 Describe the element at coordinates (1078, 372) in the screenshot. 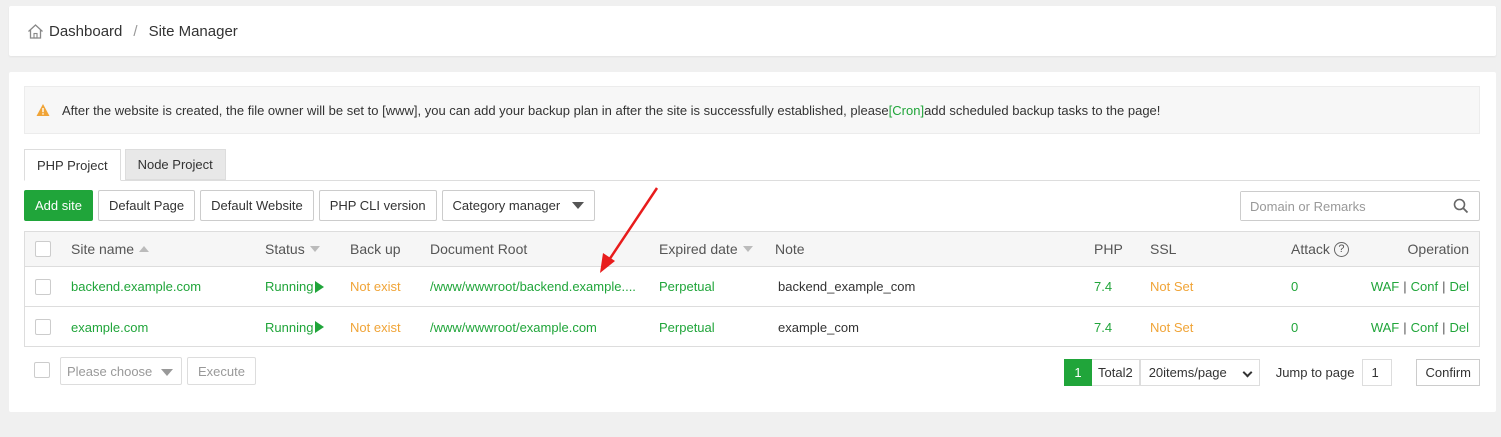

I see `page-number-current: 1` at that location.